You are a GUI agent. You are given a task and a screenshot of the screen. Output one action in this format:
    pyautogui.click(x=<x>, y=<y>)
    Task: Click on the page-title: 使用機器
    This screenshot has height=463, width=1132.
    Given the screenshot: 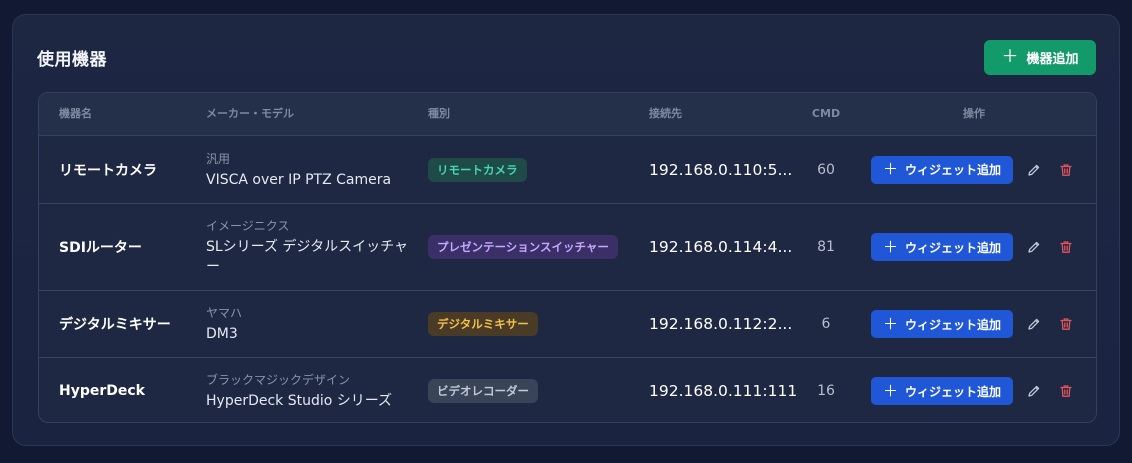 What is the action you would take?
    pyautogui.click(x=72, y=60)
    